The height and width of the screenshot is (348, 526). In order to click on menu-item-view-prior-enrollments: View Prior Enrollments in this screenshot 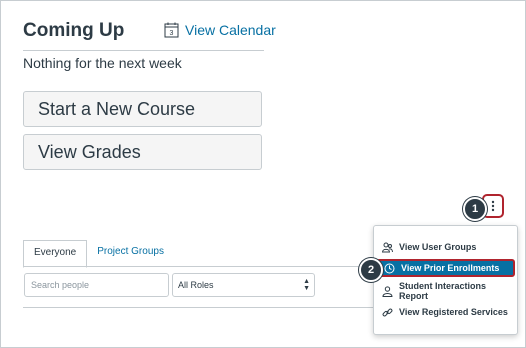, I will do `click(445, 268)`.